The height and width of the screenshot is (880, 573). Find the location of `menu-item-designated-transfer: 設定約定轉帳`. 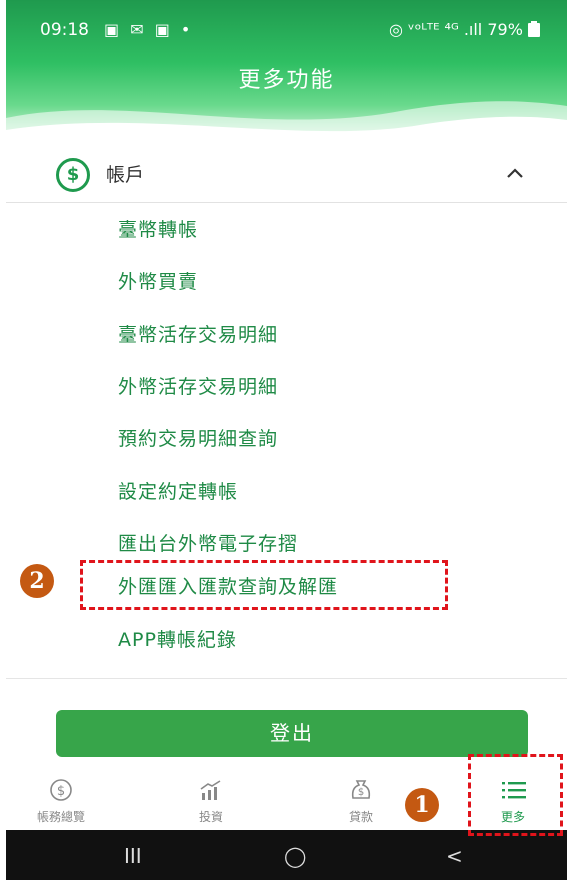

menu-item-designated-transfer: 設定約定轉帳 is located at coordinates (178, 492).